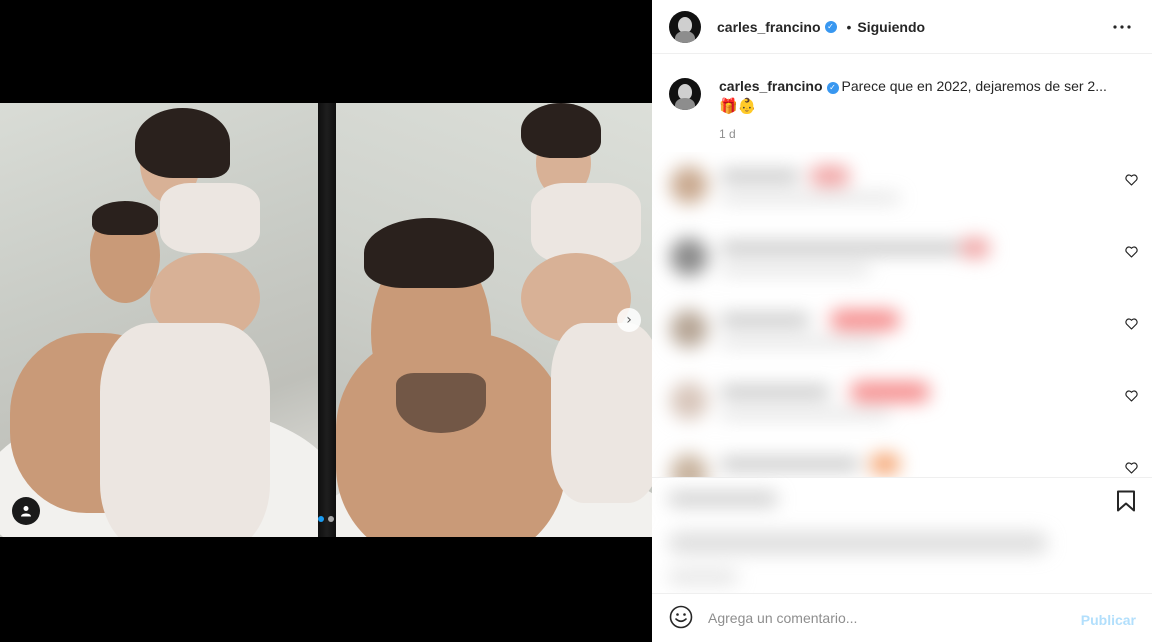  What do you see at coordinates (441, 403) in the screenshot?
I see `man-beard-shape` at bounding box center [441, 403].